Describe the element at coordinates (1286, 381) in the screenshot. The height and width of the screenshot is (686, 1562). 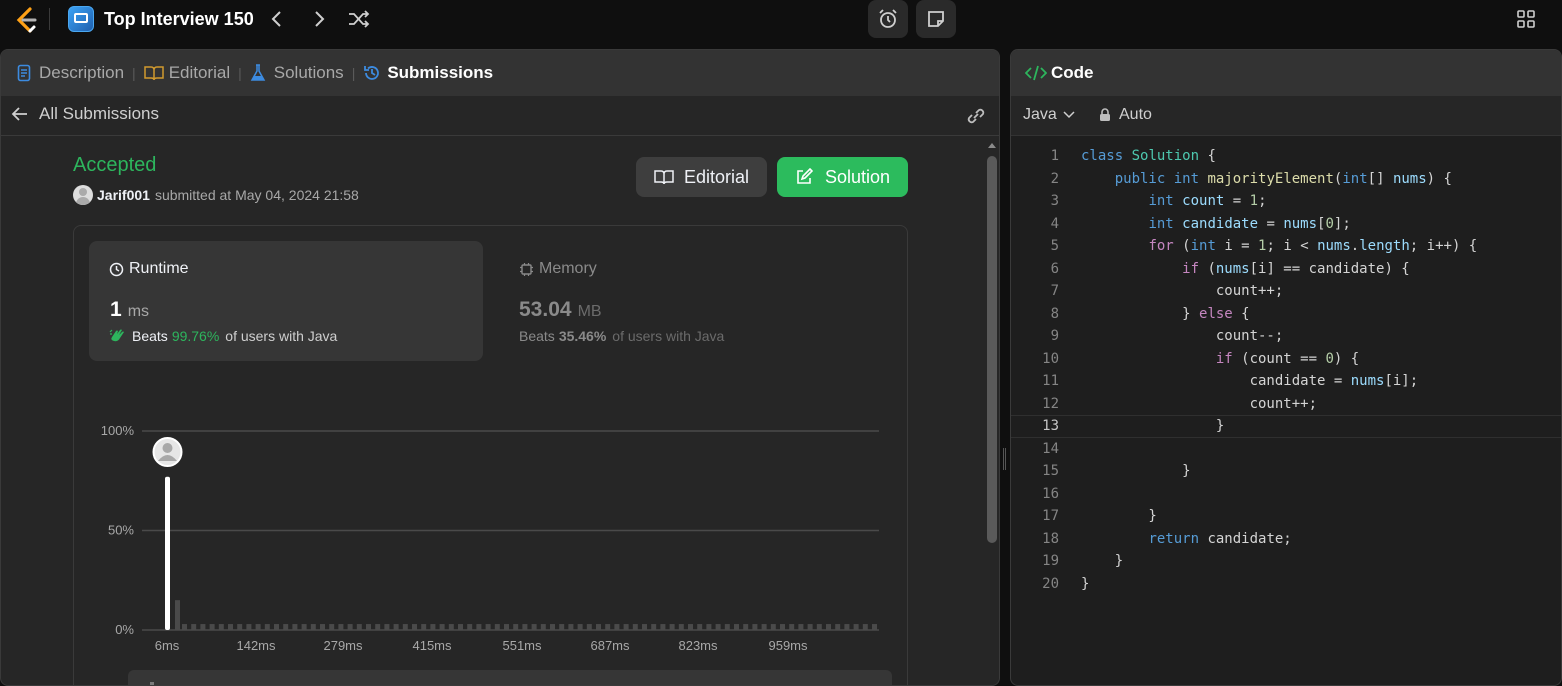
I see `code-line: 11 candidate = nums[i];` at that location.